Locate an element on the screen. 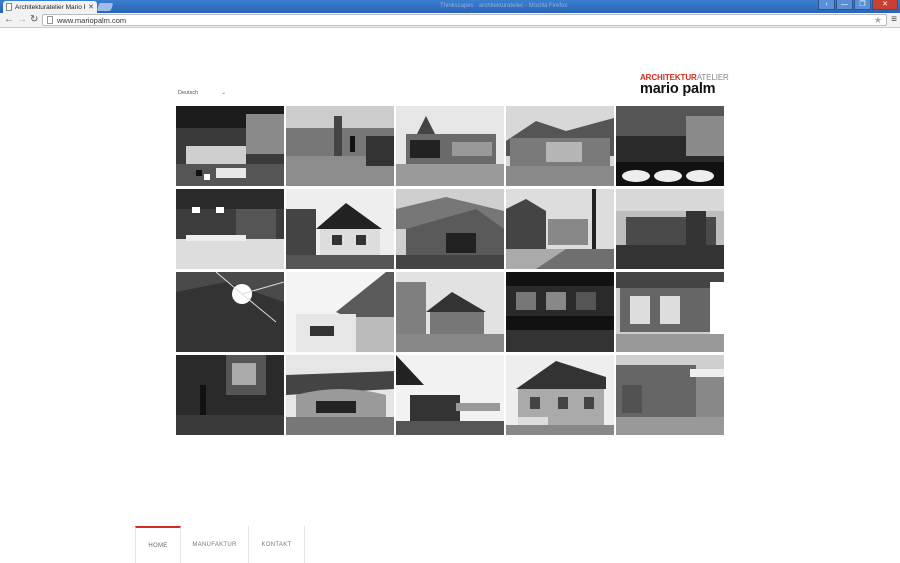 The height and width of the screenshot is (563, 900). maximize-button: ❐ is located at coordinates (862, 5).